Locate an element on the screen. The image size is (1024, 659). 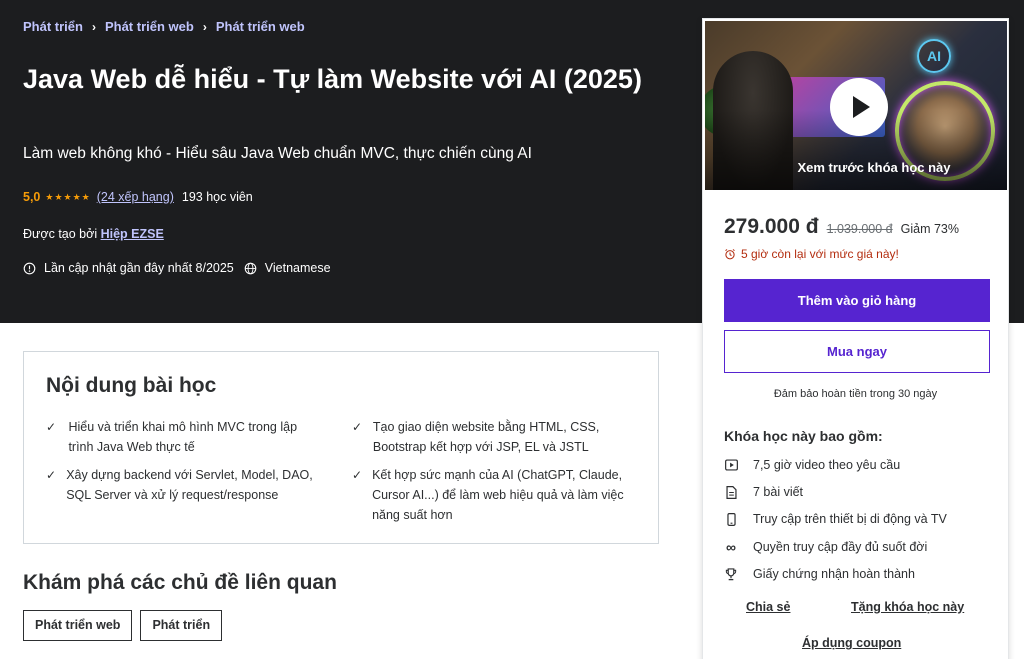
star-rating-icon: ★★★★★ is located at coordinates (68, 196).